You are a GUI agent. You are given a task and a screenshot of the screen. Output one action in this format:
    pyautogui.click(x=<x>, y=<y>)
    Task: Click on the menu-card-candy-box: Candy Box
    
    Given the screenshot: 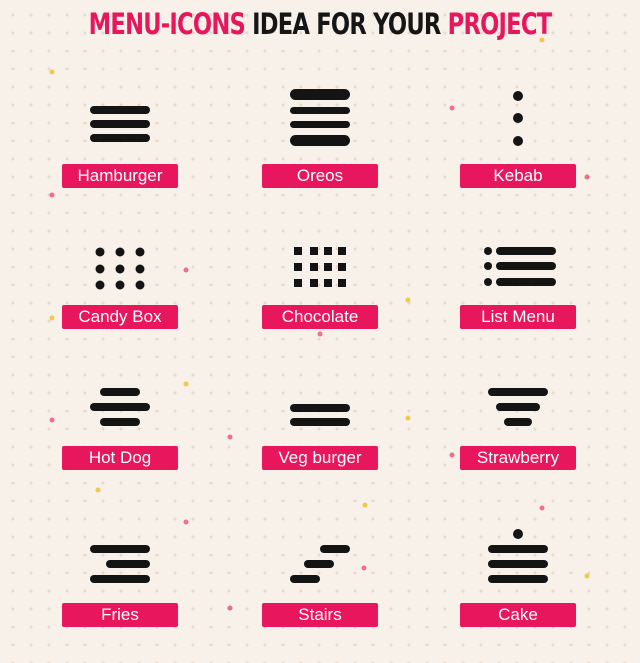 What is the action you would take?
    pyautogui.click(x=120, y=295)
    